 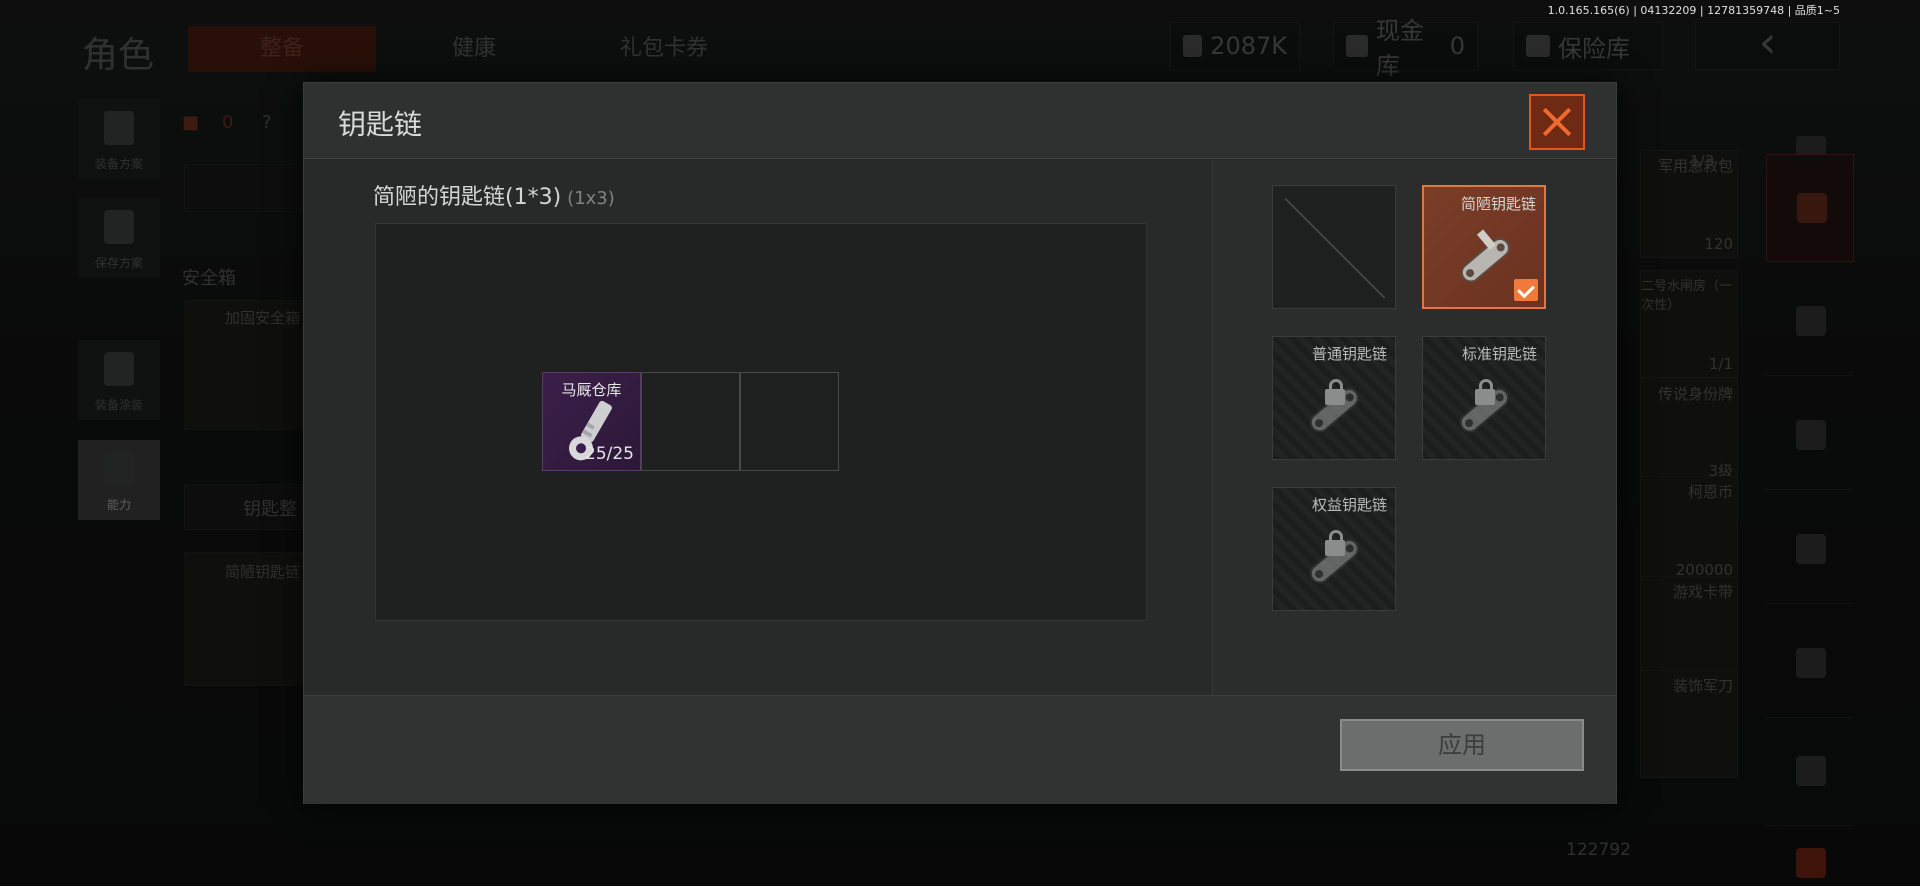 I want to click on layers-icon, so click(x=1812, y=208).